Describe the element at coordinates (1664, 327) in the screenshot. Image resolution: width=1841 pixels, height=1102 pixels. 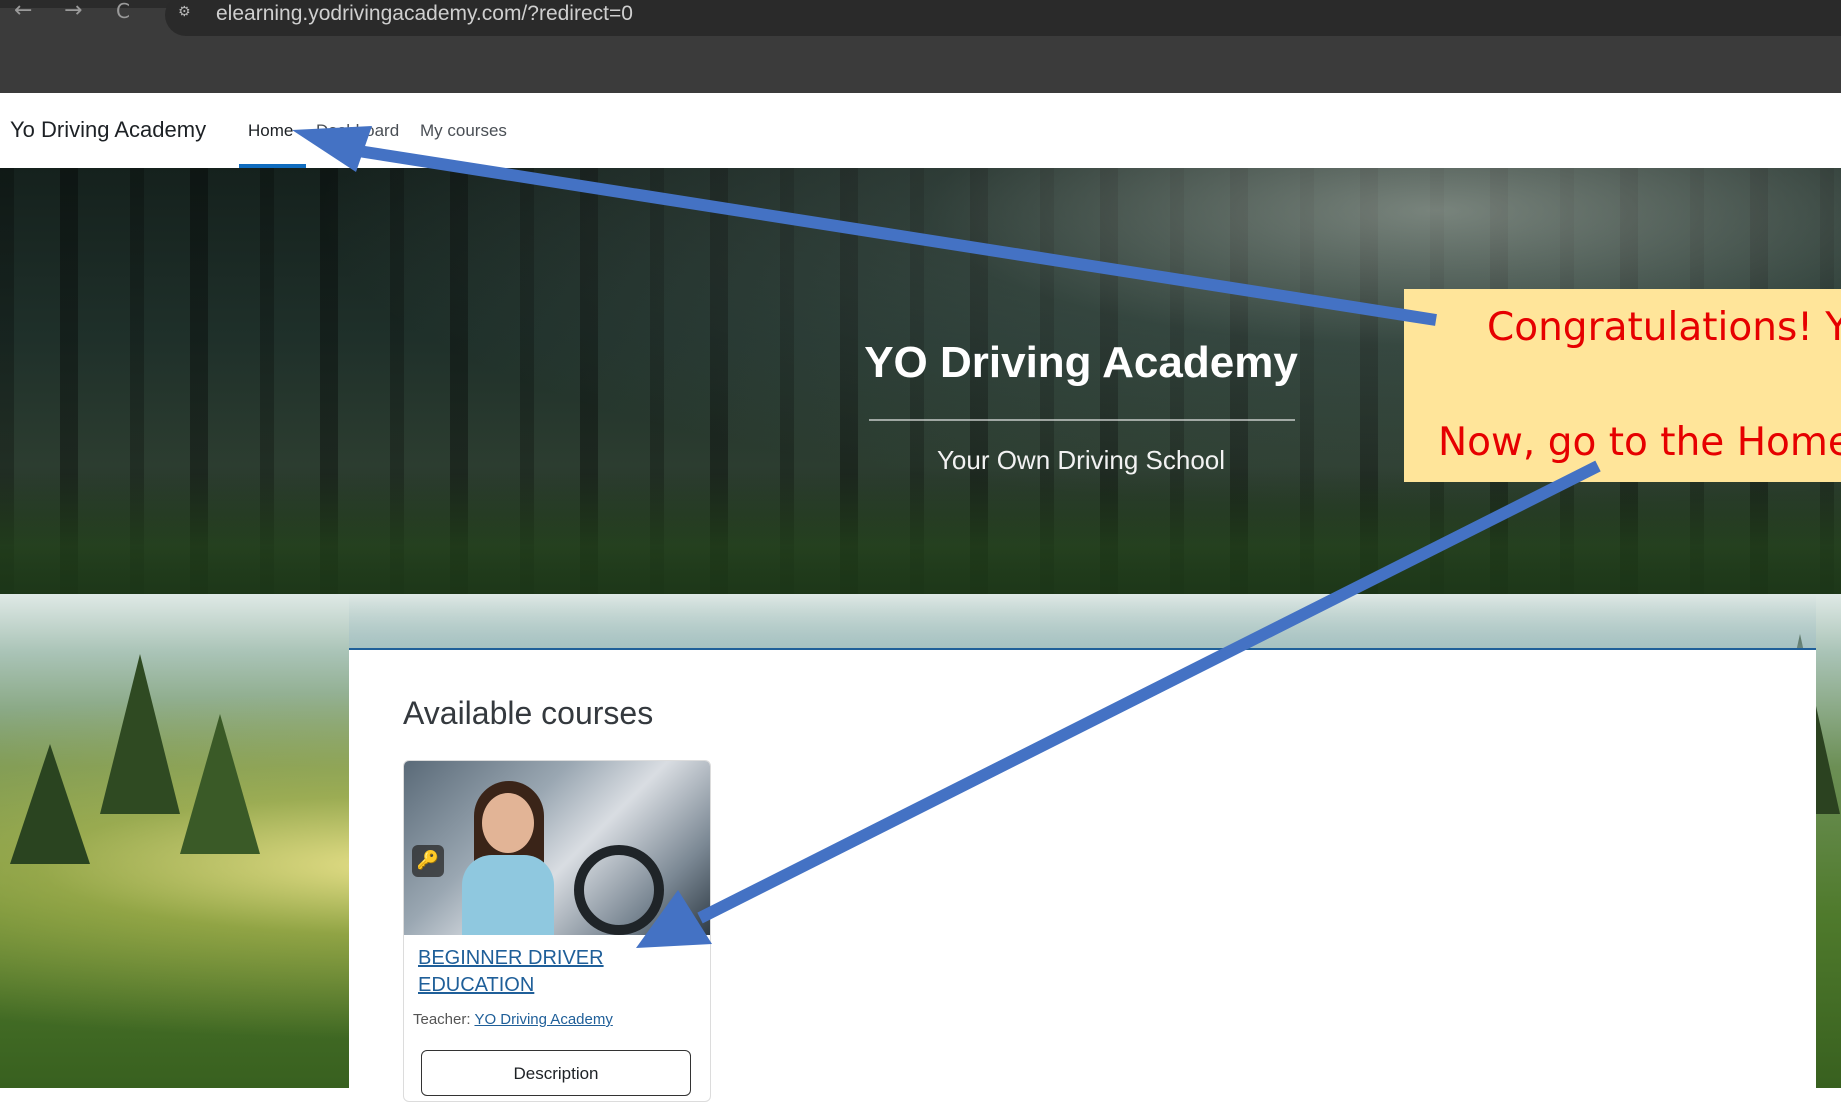
I see `callout-text-line1: Congratulations! Y` at that location.